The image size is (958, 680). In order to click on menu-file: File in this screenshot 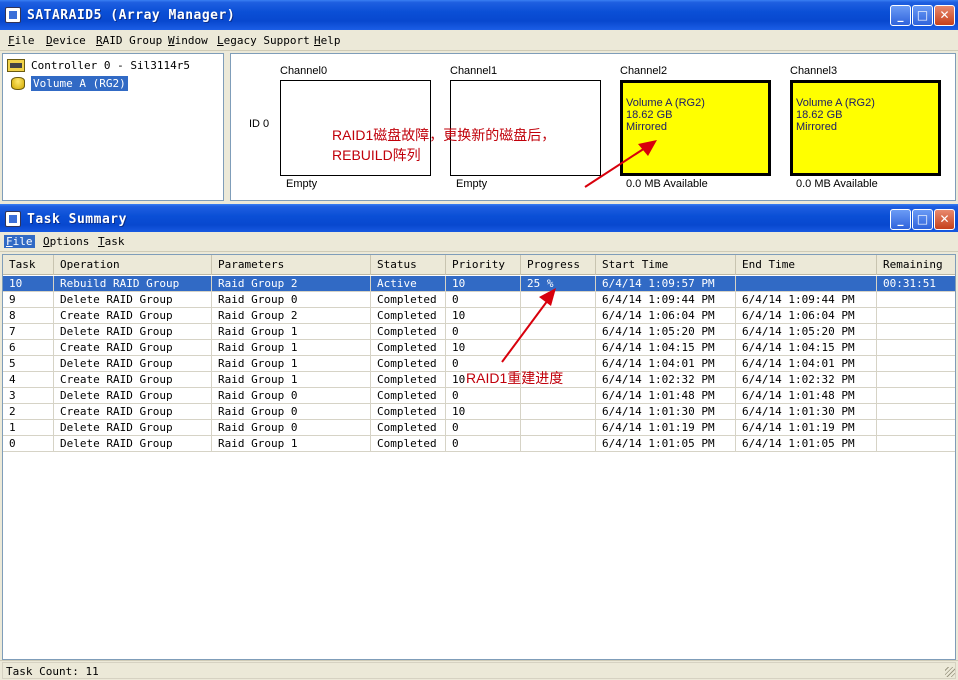, I will do `click(21, 40)`.